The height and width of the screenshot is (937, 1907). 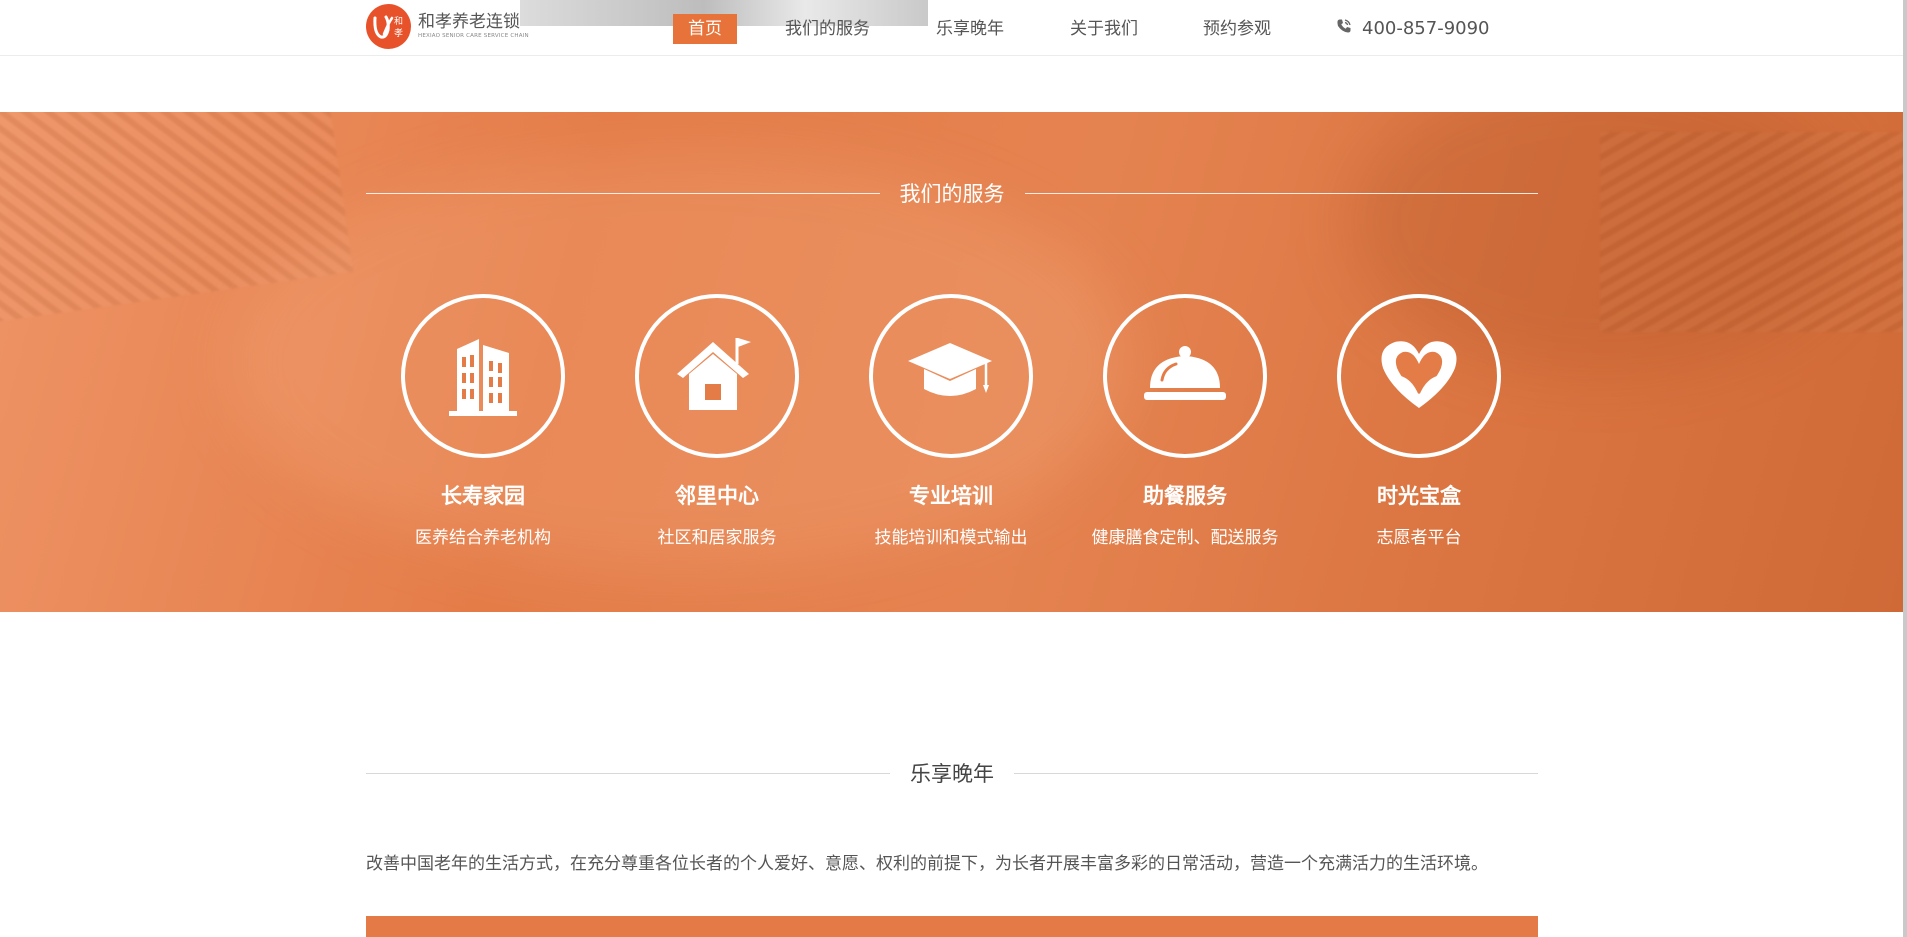 I want to click on lexiang-title: 乐享晚年, so click(x=952, y=774).